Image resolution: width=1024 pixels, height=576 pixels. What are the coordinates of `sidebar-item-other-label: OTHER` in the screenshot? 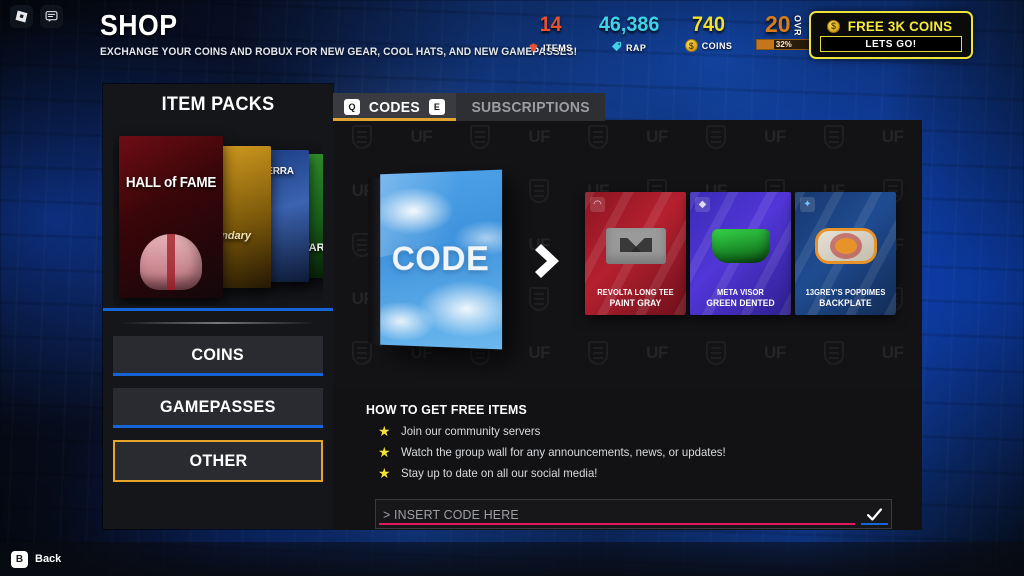 It's located at (218, 460).